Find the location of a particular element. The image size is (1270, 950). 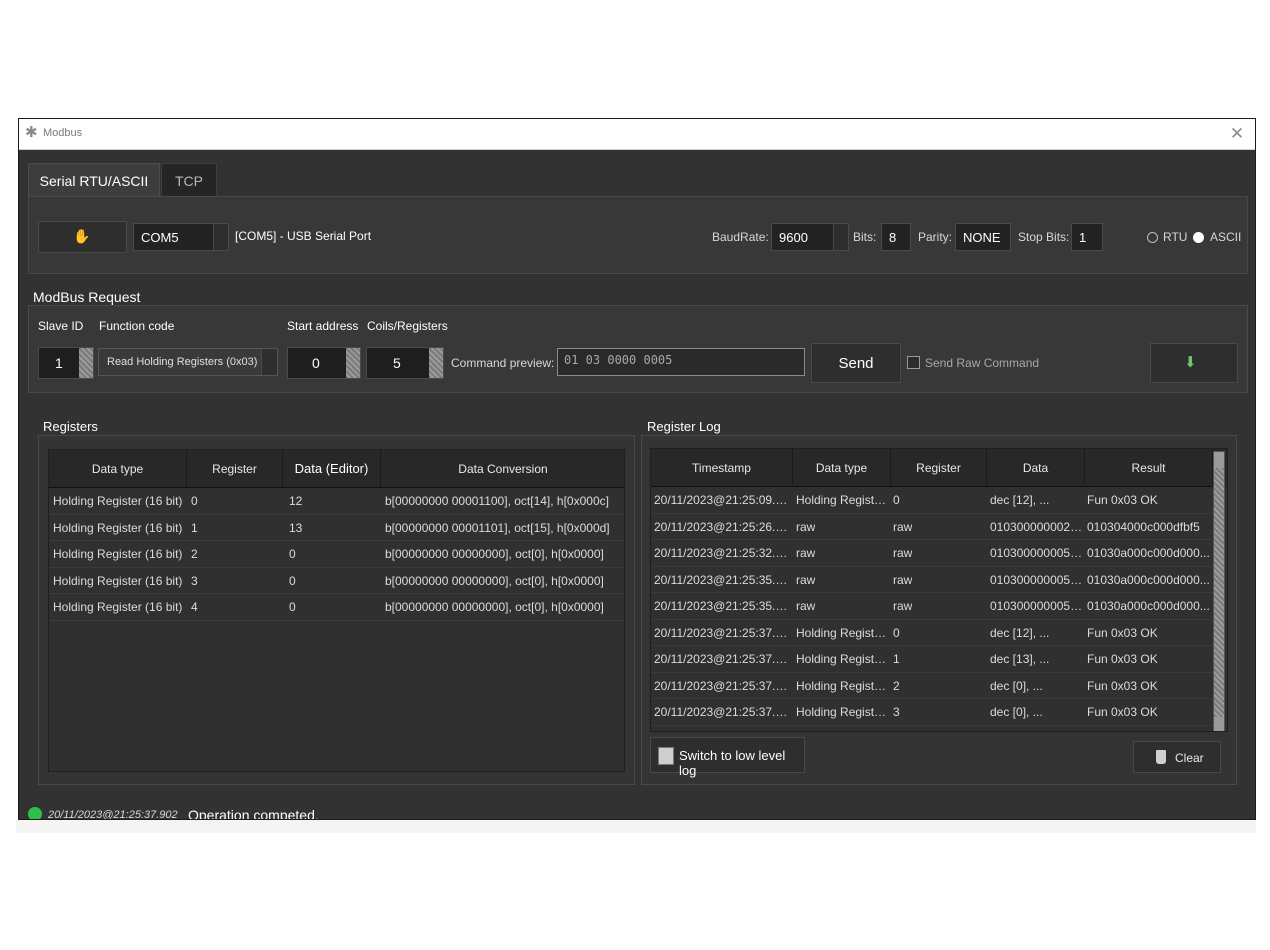

baudrate-select: 9600 is located at coordinates (810, 237).